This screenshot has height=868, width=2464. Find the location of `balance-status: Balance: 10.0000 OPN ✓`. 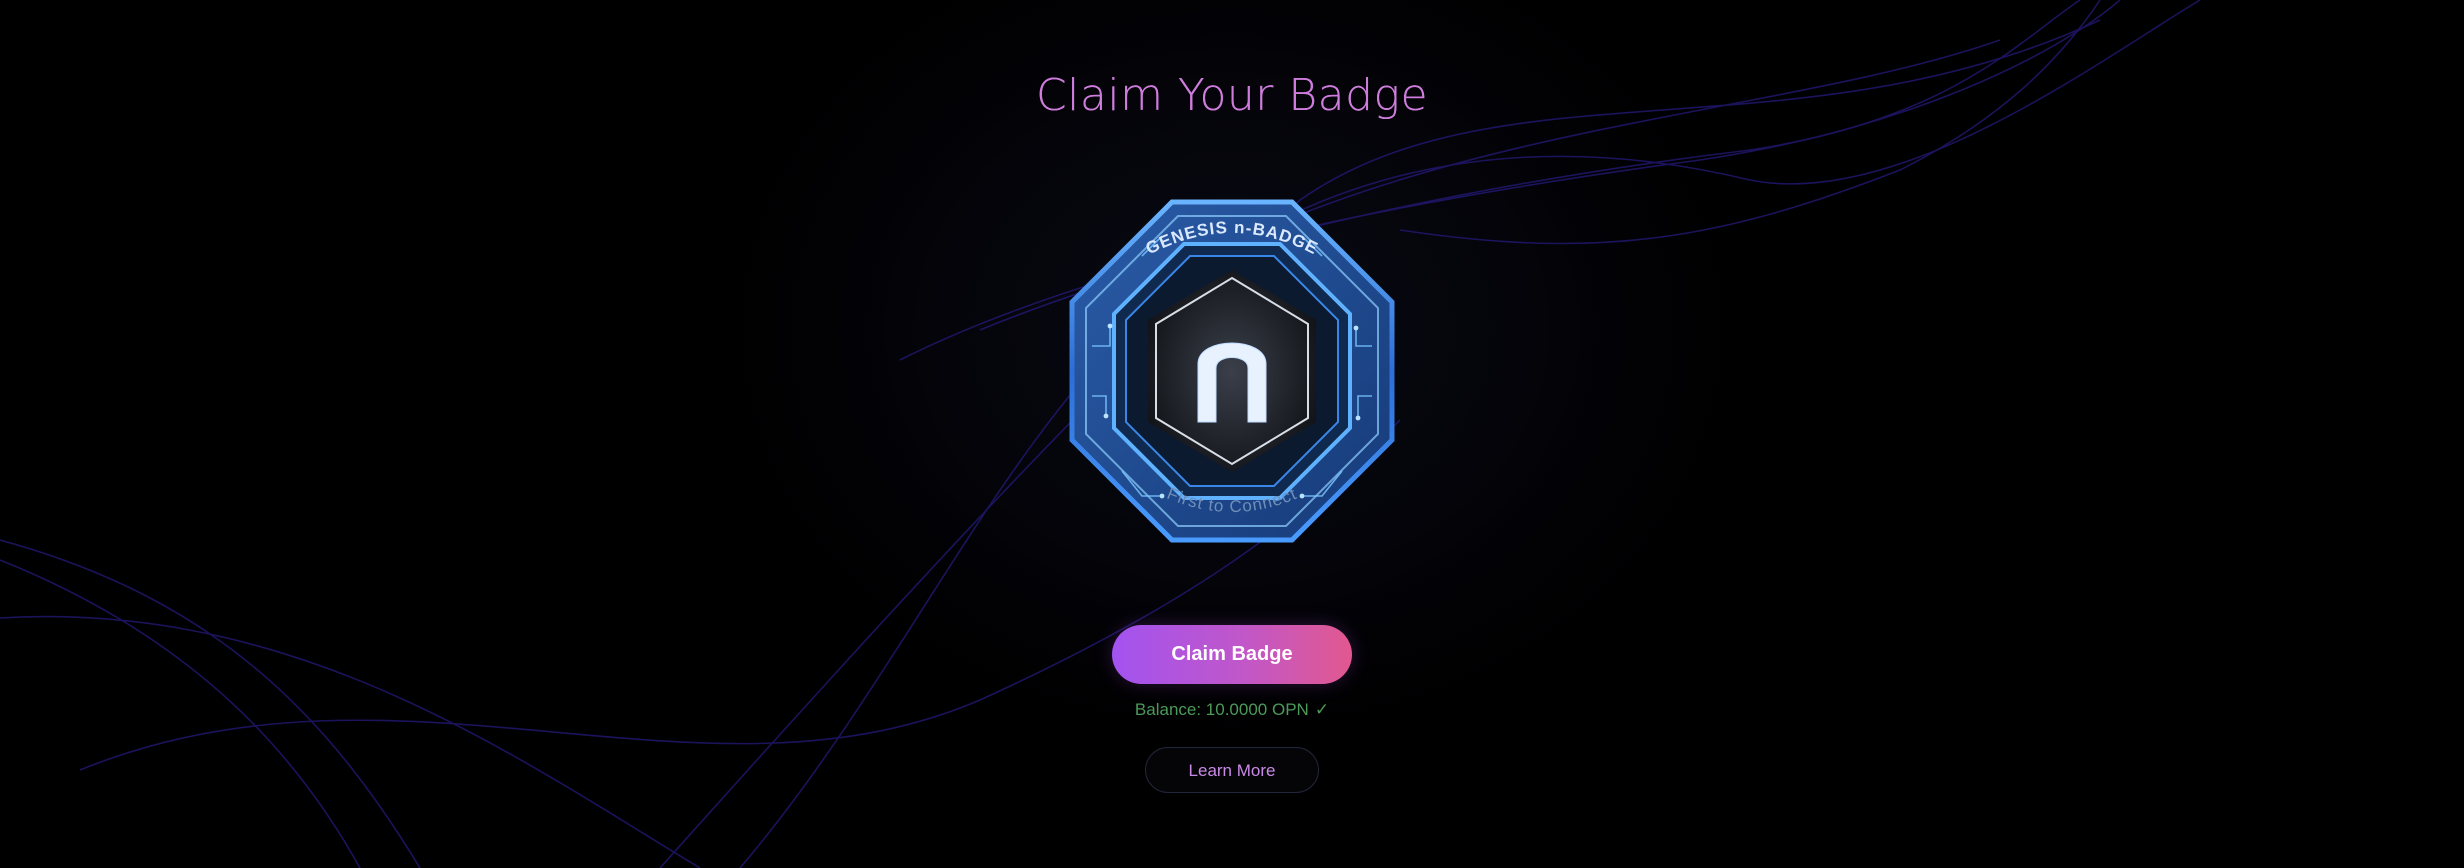

balance-status: Balance: 10.0000 OPN ✓ is located at coordinates (1232, 710).